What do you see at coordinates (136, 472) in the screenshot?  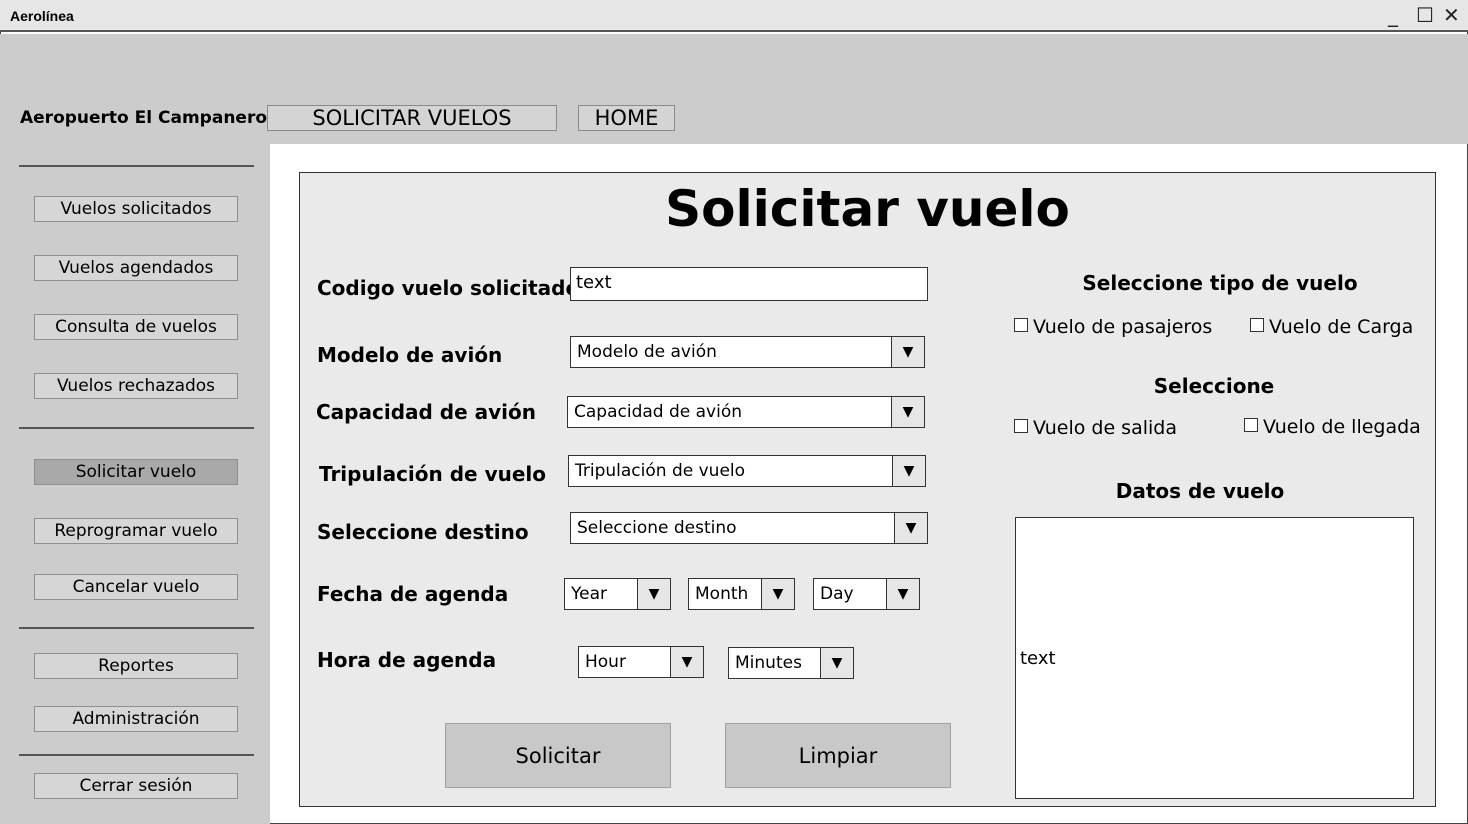 I see `sidebar-item-solicitar-vuelo: Solicitar vuelo` at bounding box center [136, 472].